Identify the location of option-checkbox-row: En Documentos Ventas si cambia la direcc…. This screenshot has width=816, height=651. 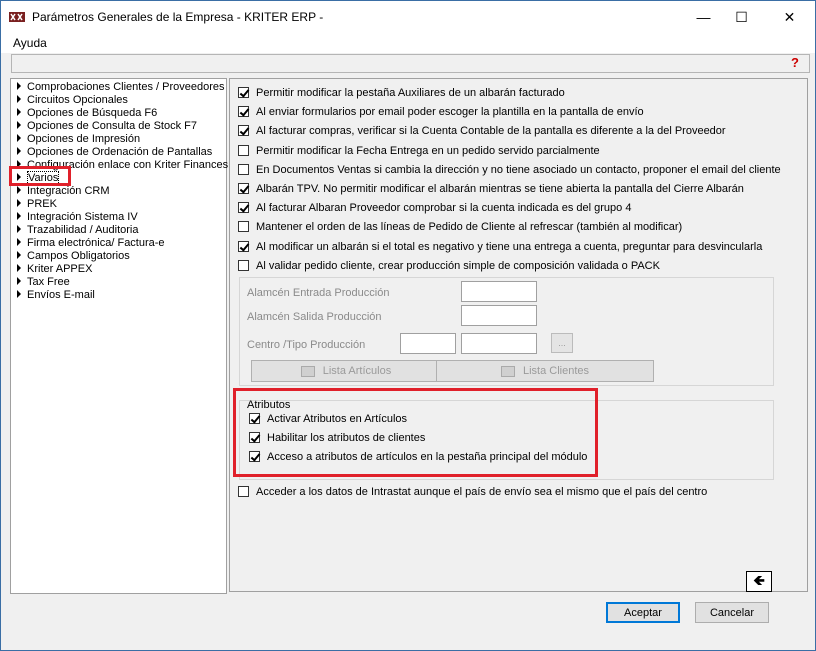
(509, 171).